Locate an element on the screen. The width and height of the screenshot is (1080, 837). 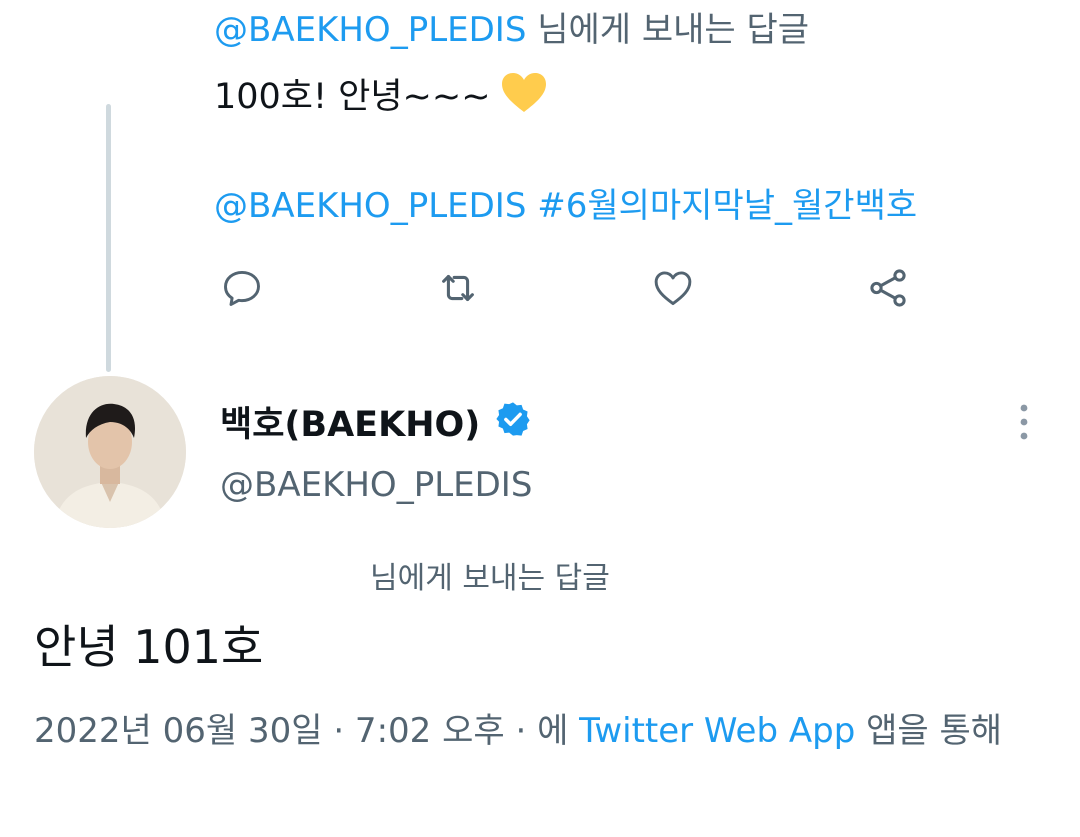
parent-tweet-actions is located at coordinates (540, 290).